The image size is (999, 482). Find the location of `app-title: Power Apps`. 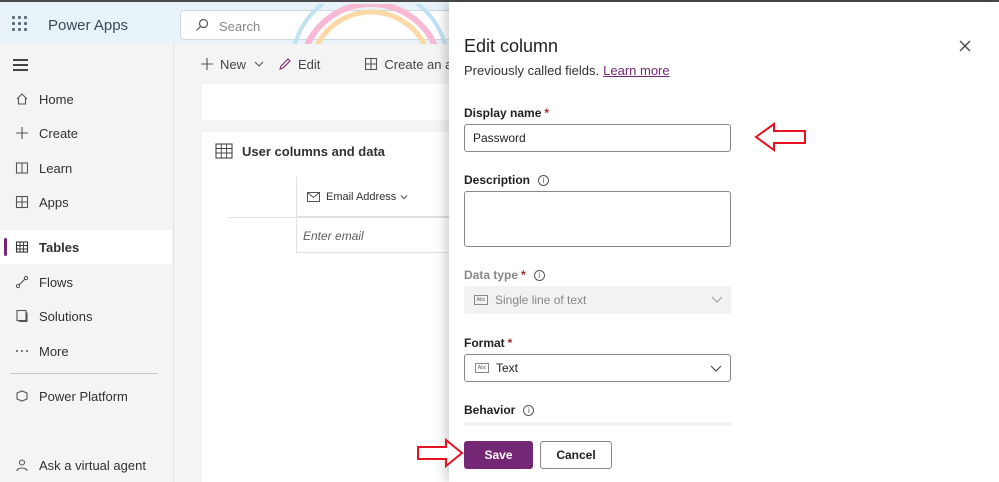

app-title: Power Apps is located at coordinates (88, 25).